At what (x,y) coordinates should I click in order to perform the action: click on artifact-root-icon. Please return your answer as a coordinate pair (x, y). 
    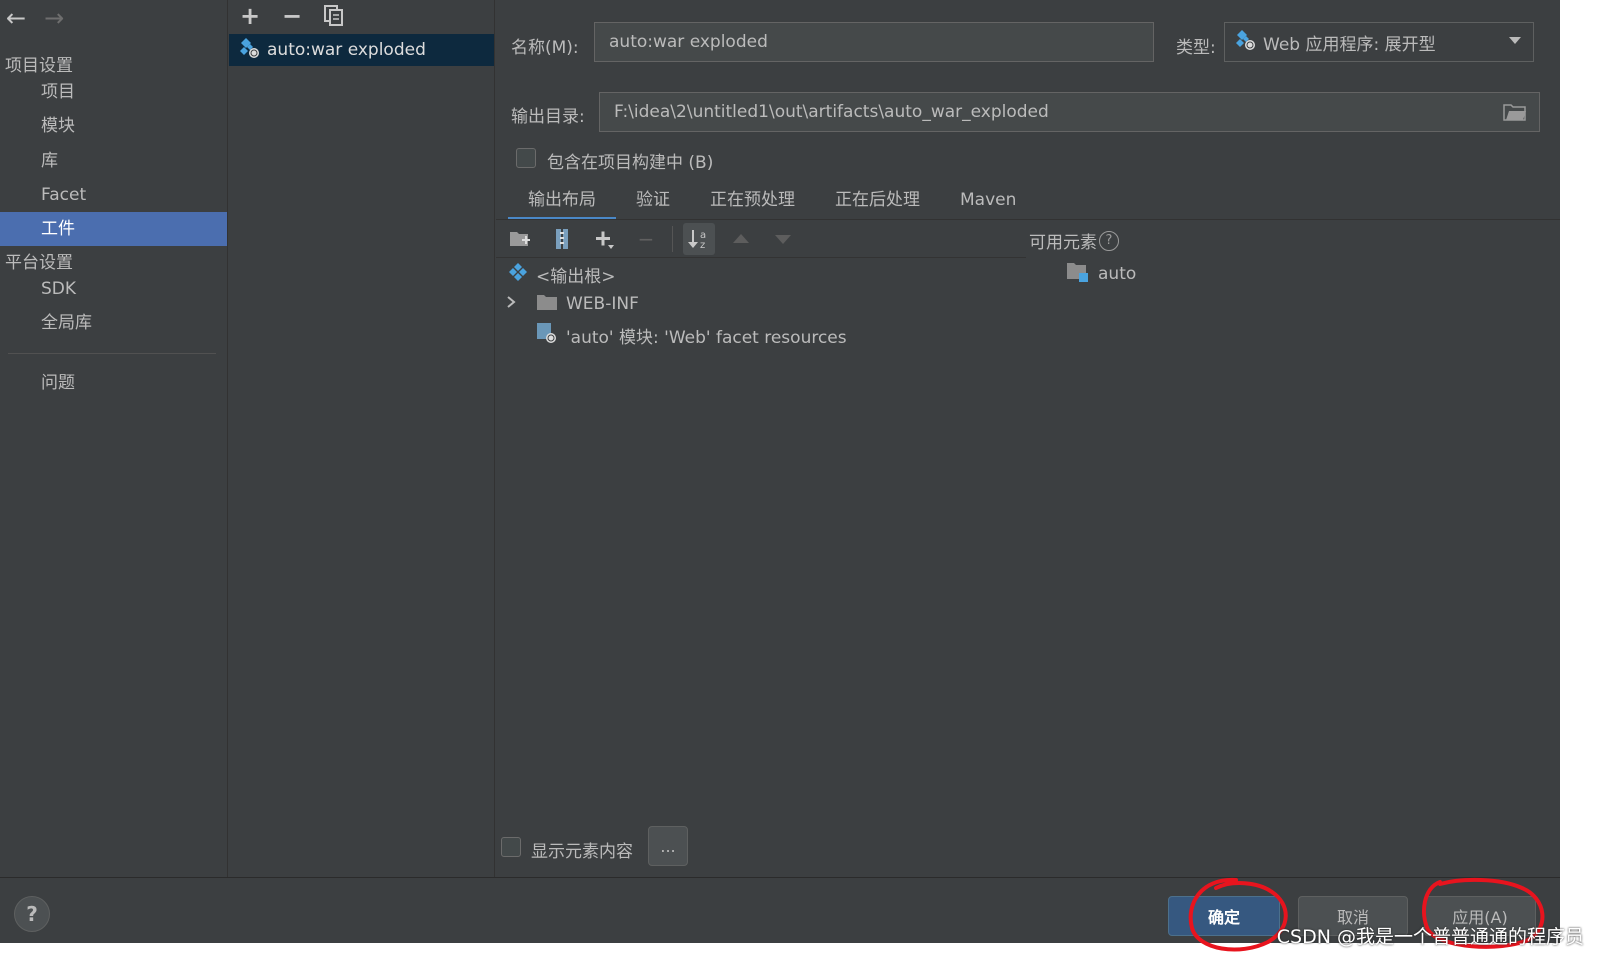
    Looking at the image, I should click on (518, 274).